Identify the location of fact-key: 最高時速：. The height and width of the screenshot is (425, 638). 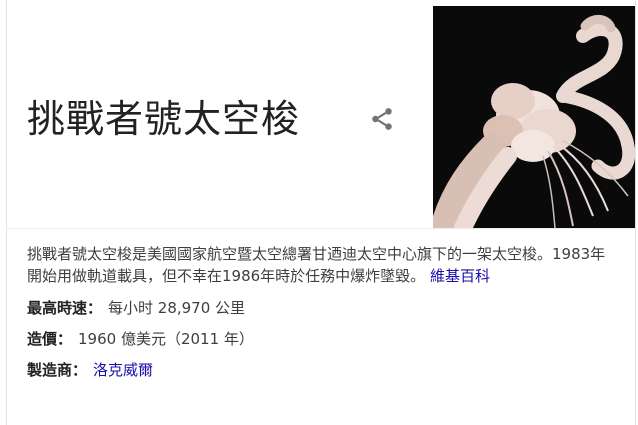
(65, 308).